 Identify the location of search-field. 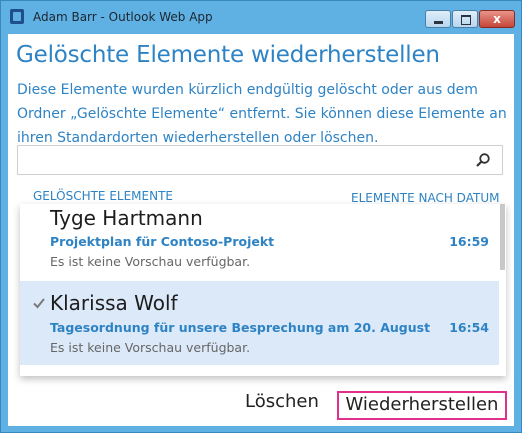
(260, 160).